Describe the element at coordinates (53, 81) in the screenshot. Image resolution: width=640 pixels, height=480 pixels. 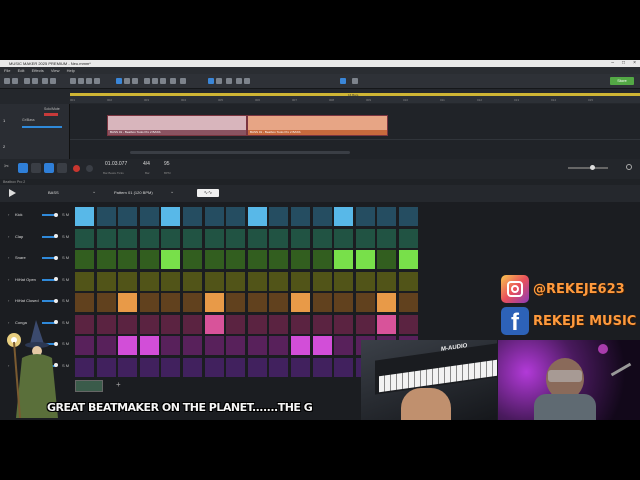
I see `delete-icon` at that location.